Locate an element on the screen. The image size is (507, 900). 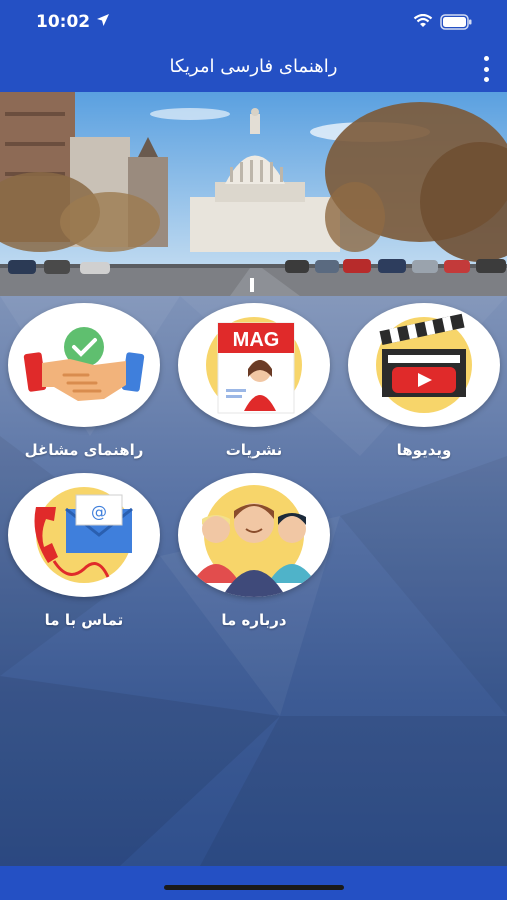
menu-tile-business-directory: راهنمای مشاغل is located at coordinates (84, 381).